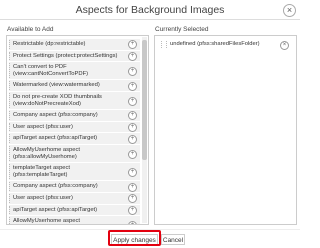 Image resolution: width=320 pixels, height=248 pixels. Describe the element at coordinates (289, 10) in the screenshot. I see `close-icon: ×` at that location.